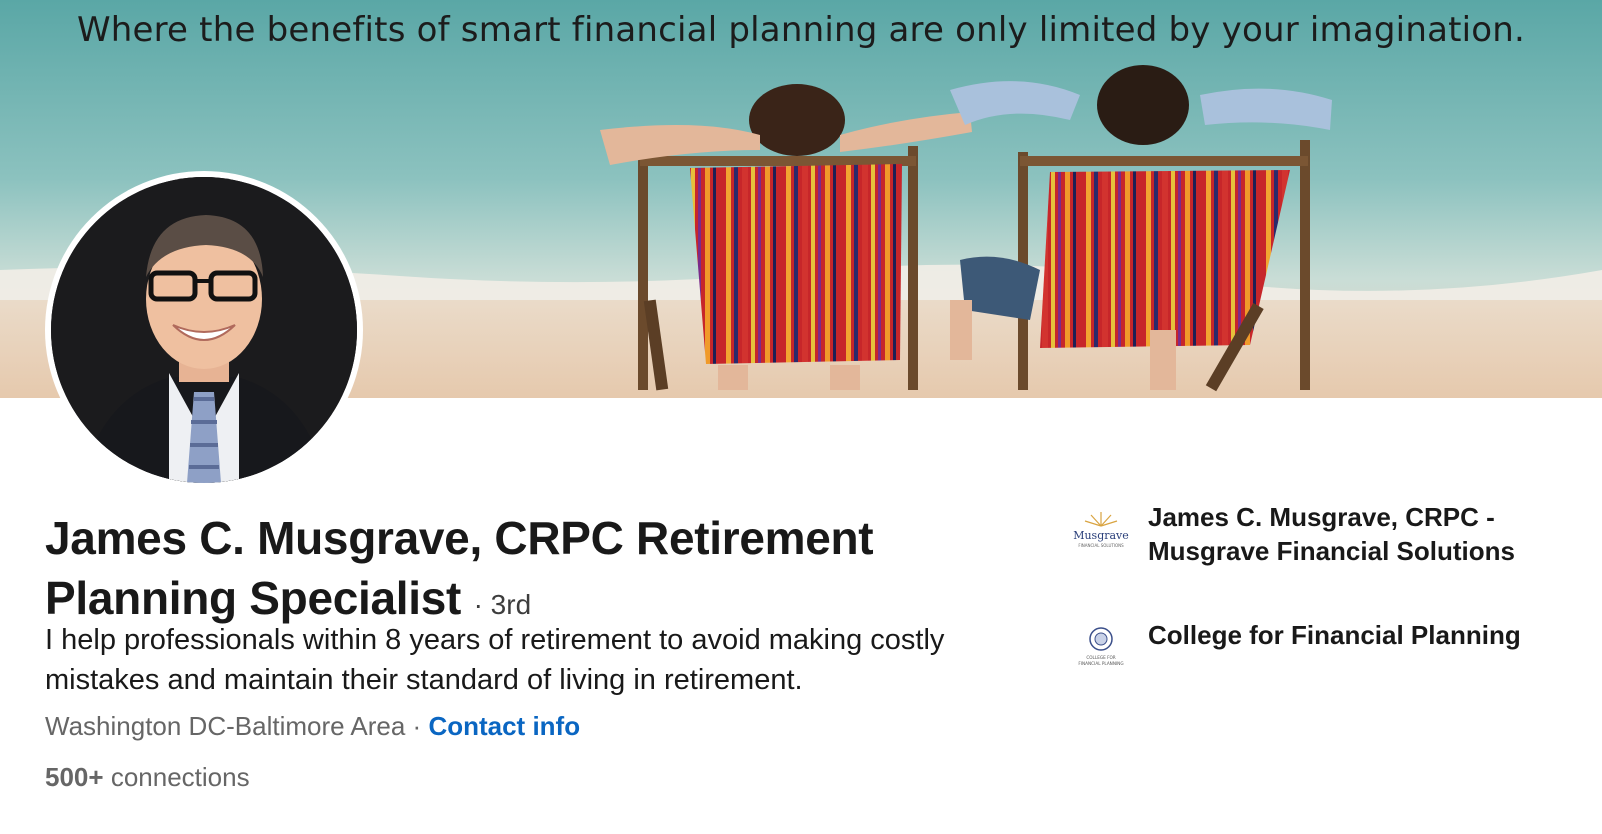 The image size is (1602, 834). What do you see at coordinates (1100, 663) in the screenshot?
I see `svg-text: FINANCIAL PLANNING` at bounding box center [1100, 663].